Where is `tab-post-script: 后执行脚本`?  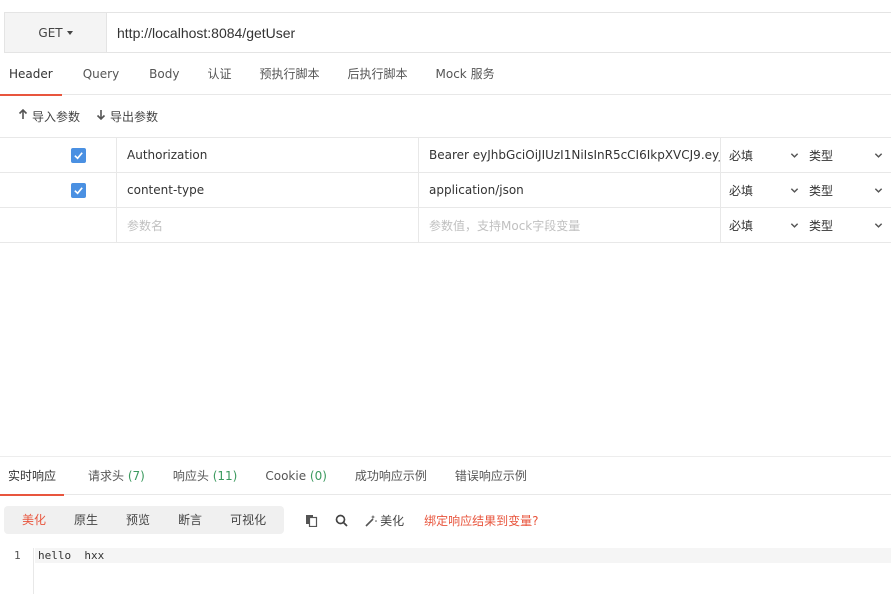
tab-post-script: 后执行脚本 is located at coordinates (378, 75).